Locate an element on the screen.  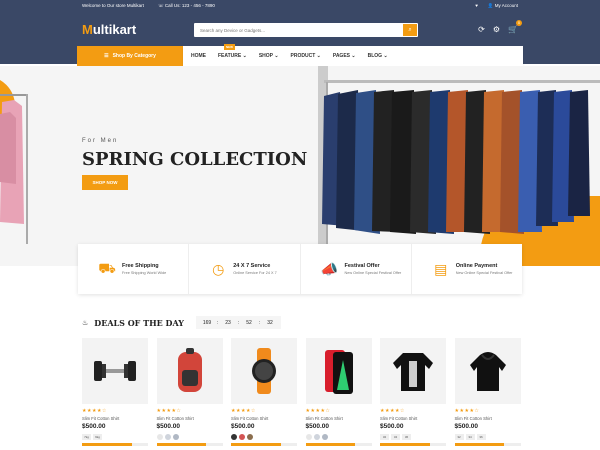
search-button: ⌕ is located at coordinates (410, 30).